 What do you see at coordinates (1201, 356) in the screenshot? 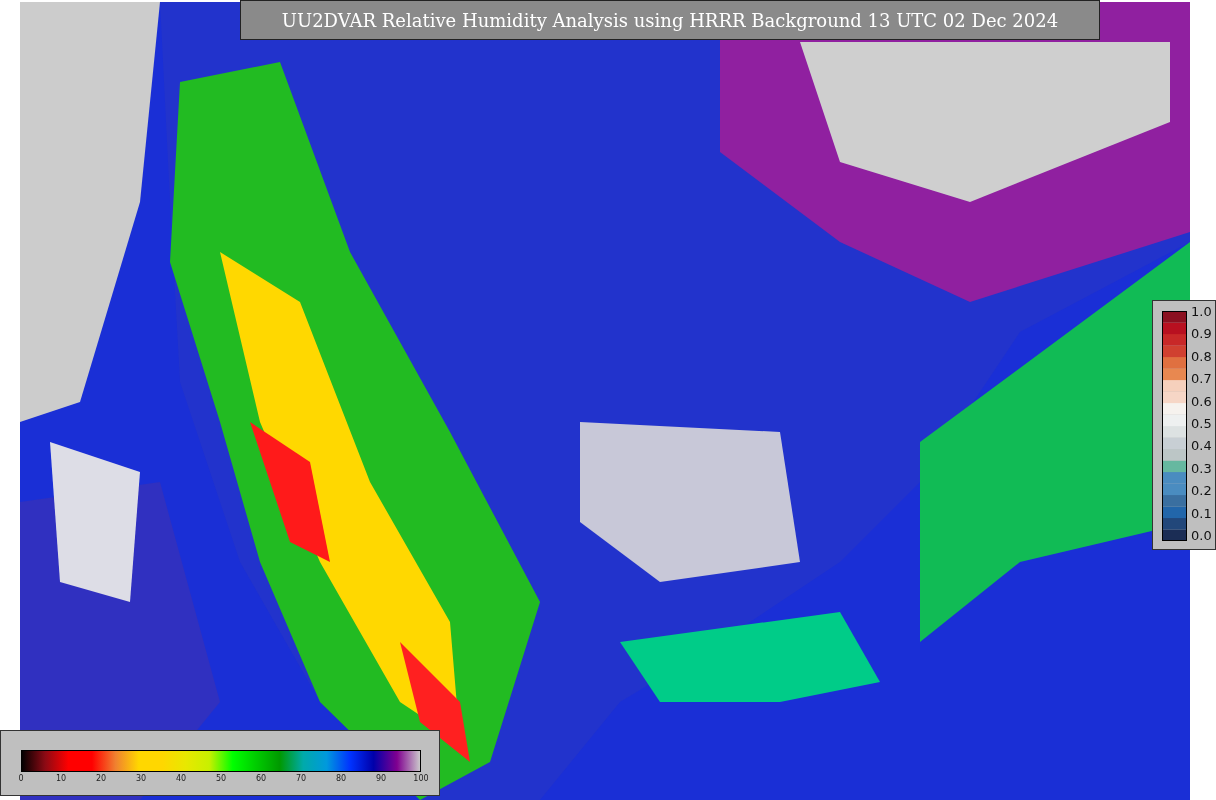
I see `colorbar-tick-label: 0.8` at bounding box center [1201, 356].